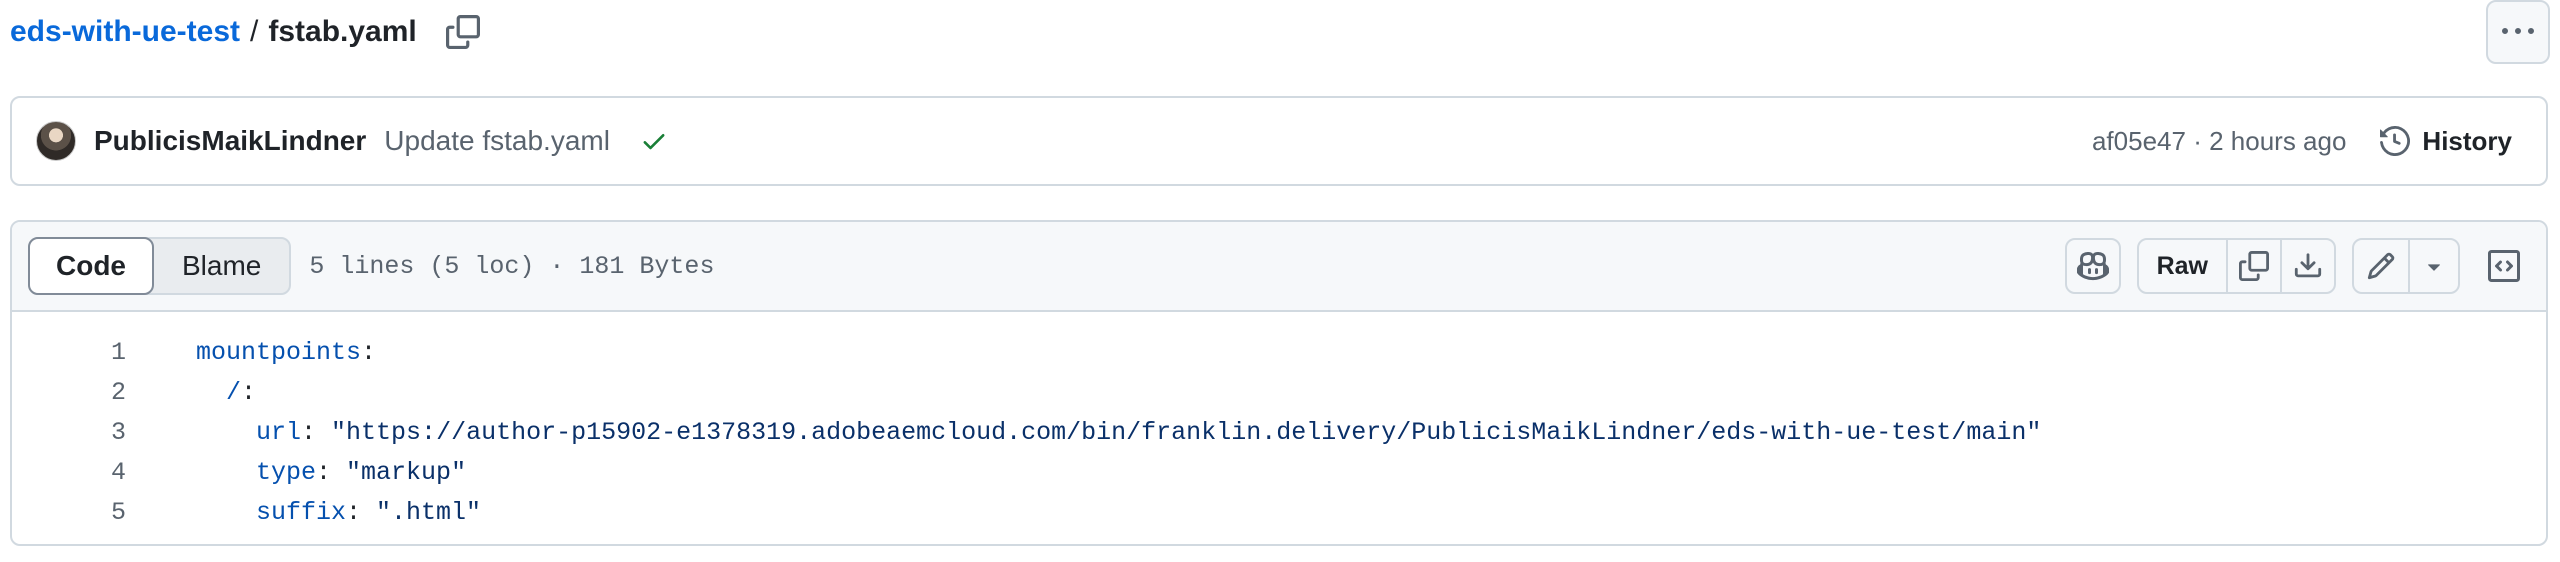  Describe the element at coordinates (279, 352) in the screenshot. I see `yaml-key: mountpoints` at that location.